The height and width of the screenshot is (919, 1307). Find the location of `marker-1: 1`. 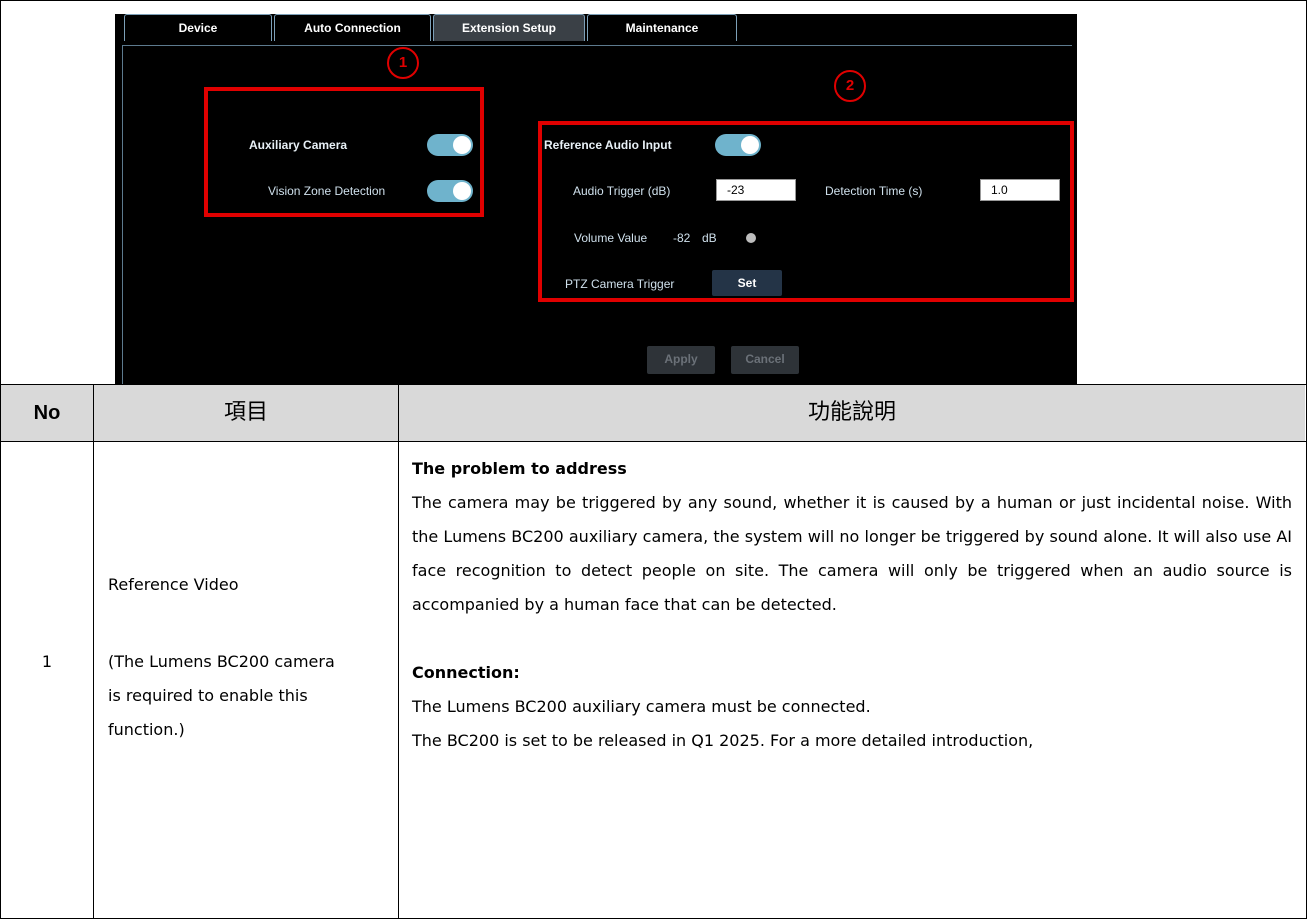

marker-1: 1 is located at coordinates (403, 63).